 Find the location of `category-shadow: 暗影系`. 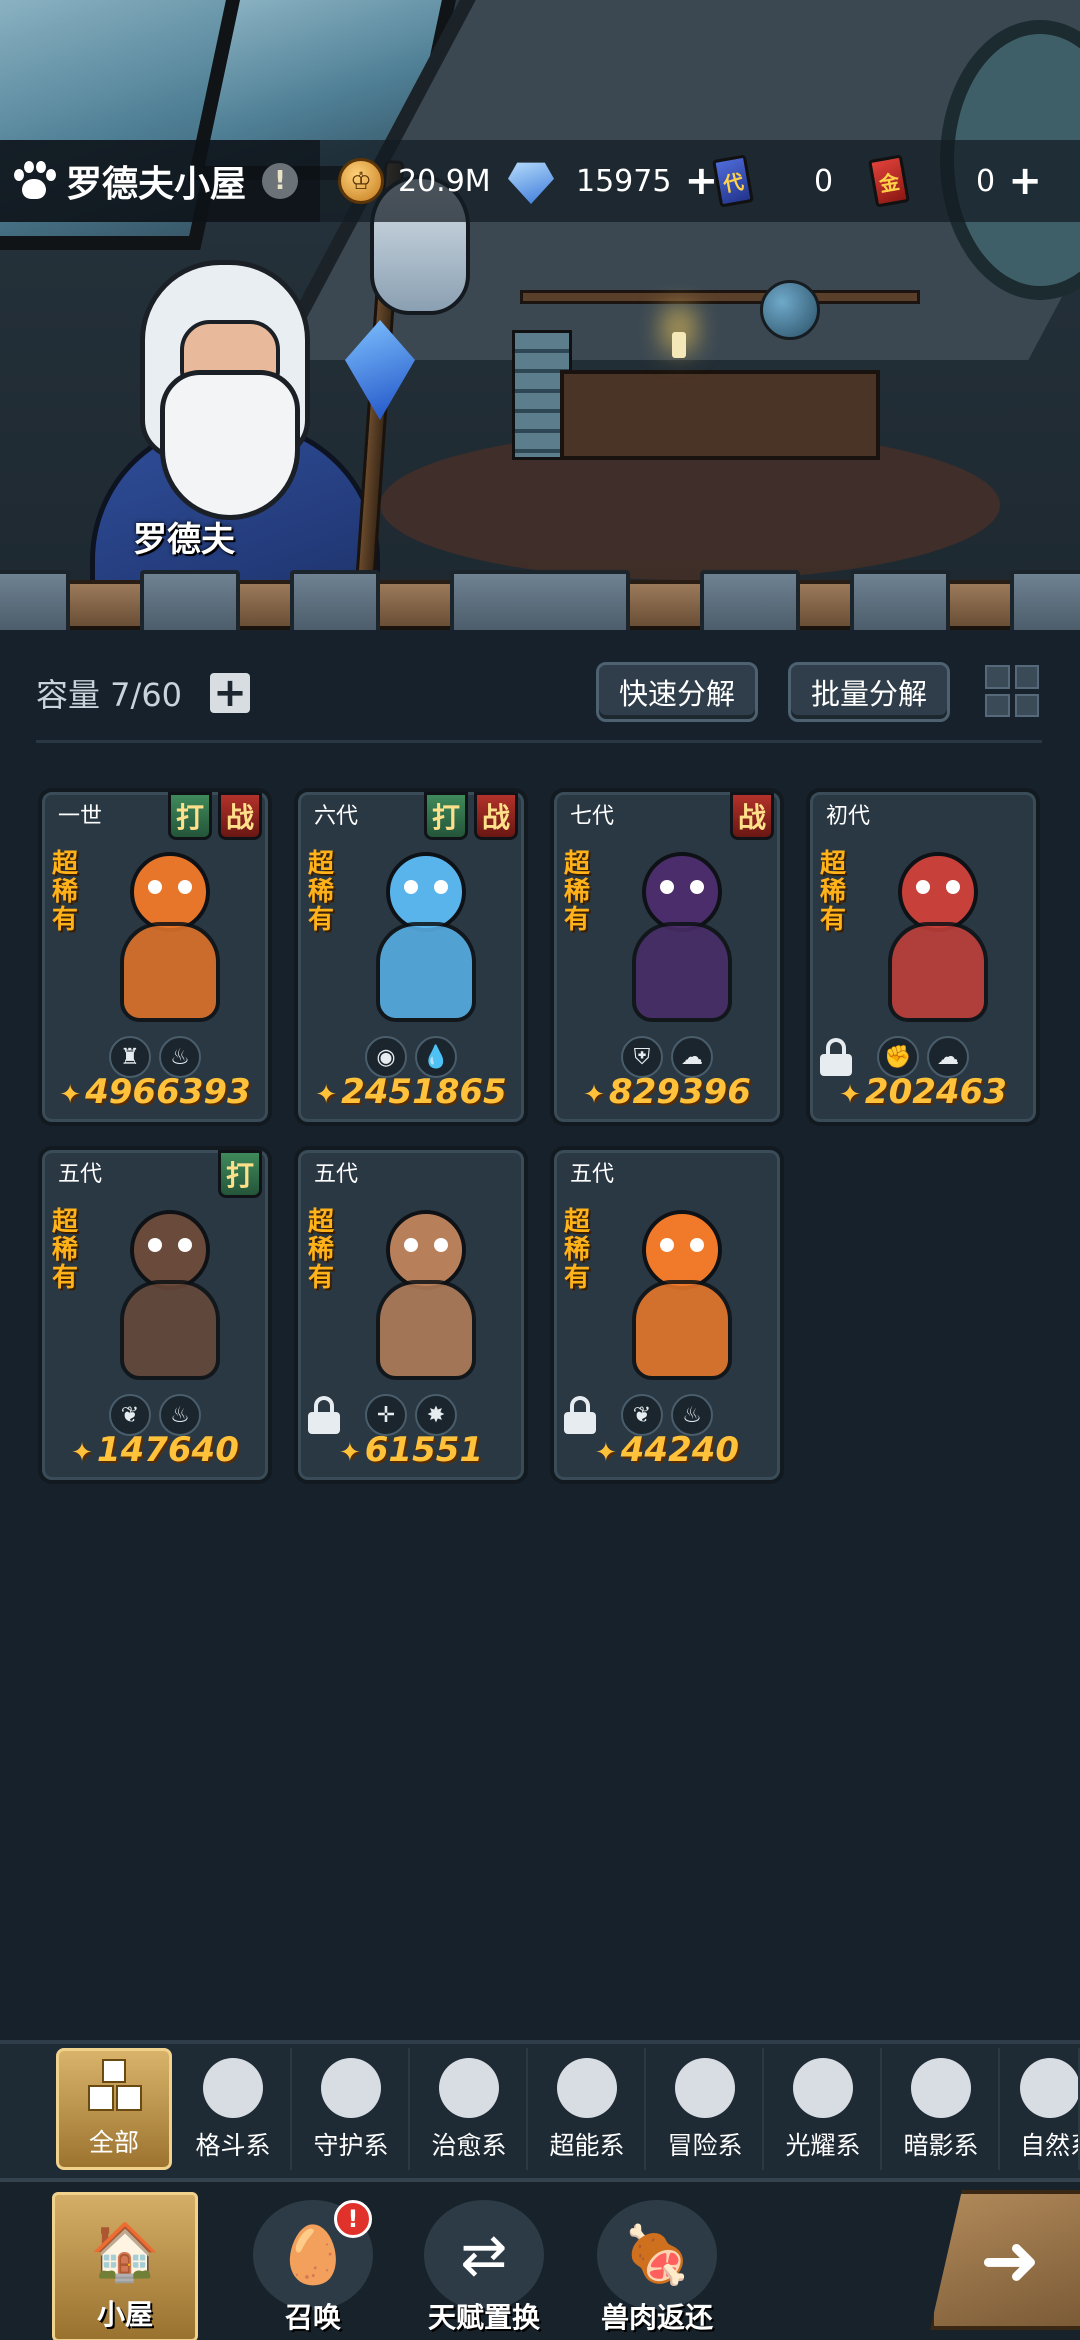

category-shadow: 暗影系 is located at coordinates (942, 2109).